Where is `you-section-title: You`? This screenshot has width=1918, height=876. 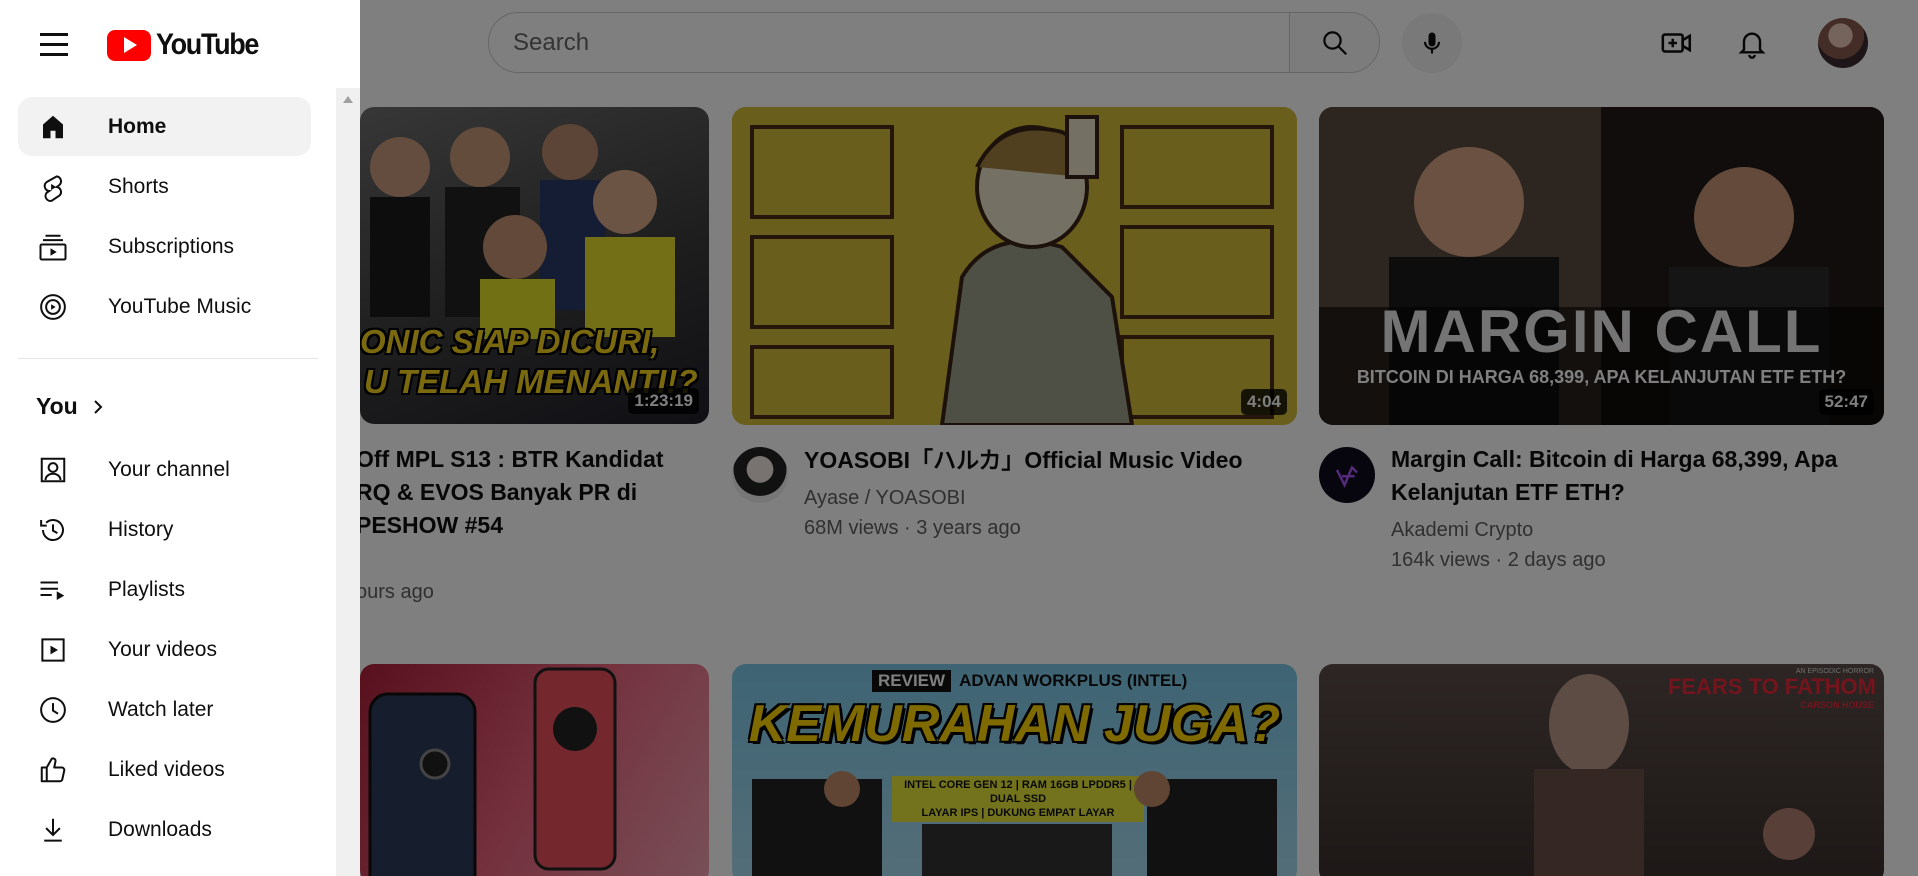 you-section-title: You is located at coordinates (57, 406).